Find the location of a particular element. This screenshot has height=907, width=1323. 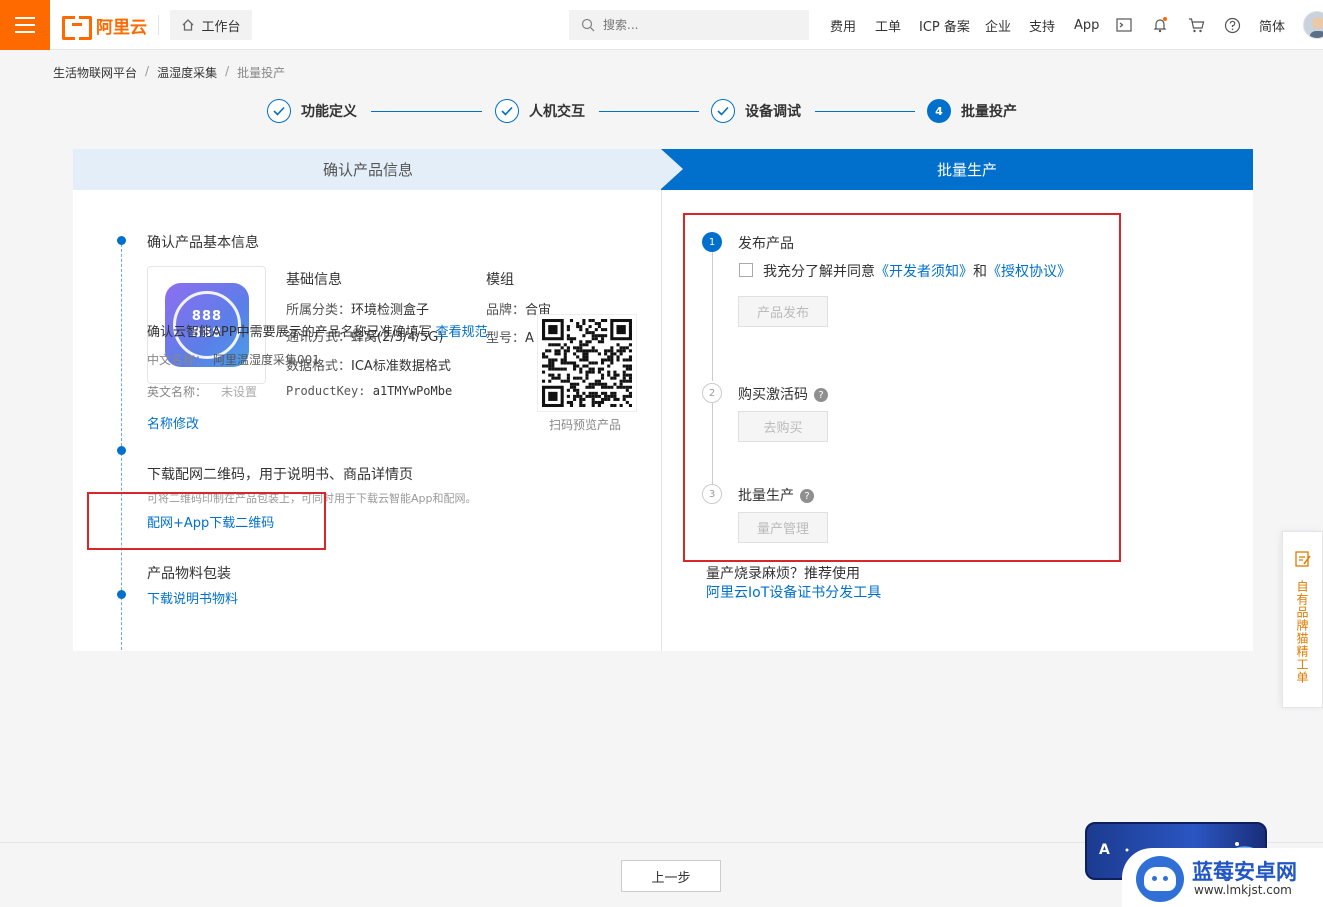

timeline is located at coordinates (121, 444).